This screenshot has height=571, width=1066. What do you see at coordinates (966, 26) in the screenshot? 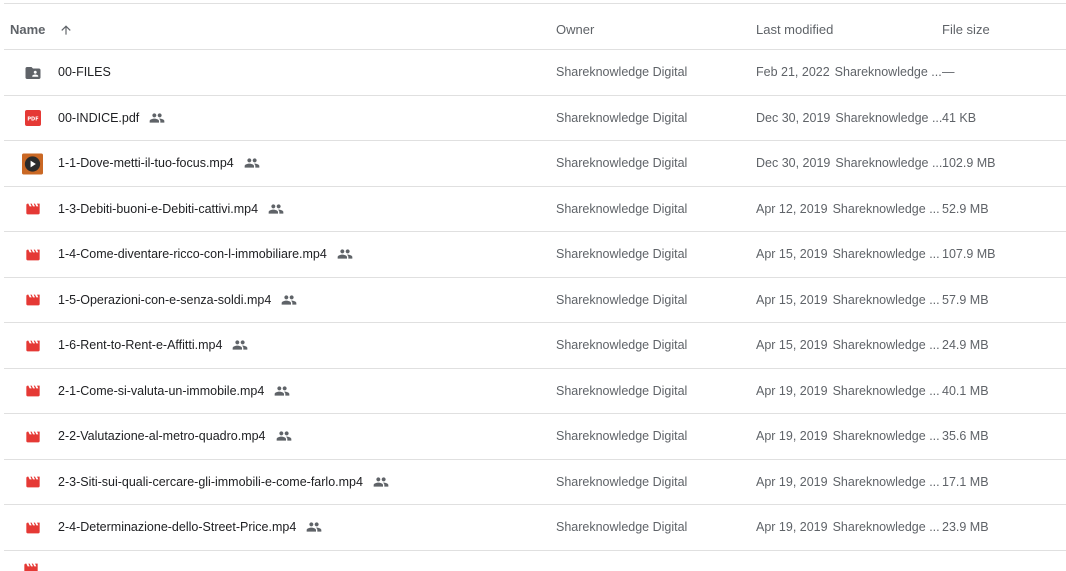
I see `column-header-file-size: File size` at bounding box center [966, 26].